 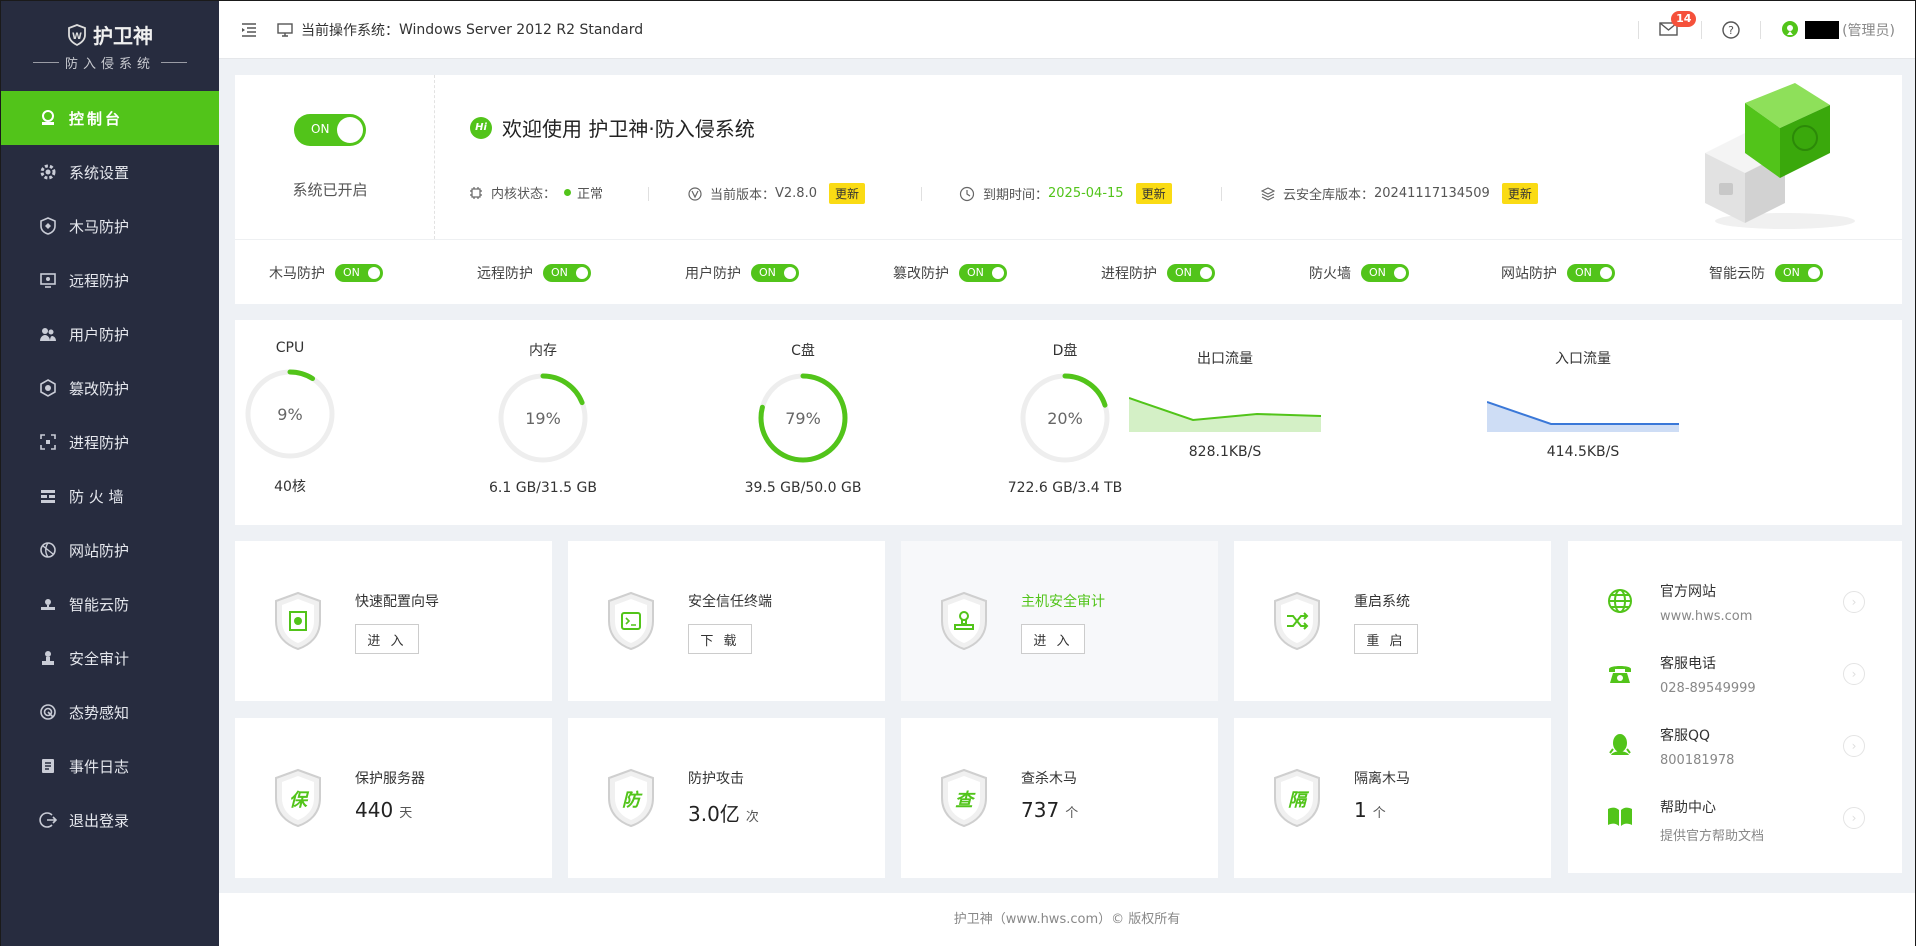 I want to click on traffic-label: 出口流量, so click(x=1225, y=359).